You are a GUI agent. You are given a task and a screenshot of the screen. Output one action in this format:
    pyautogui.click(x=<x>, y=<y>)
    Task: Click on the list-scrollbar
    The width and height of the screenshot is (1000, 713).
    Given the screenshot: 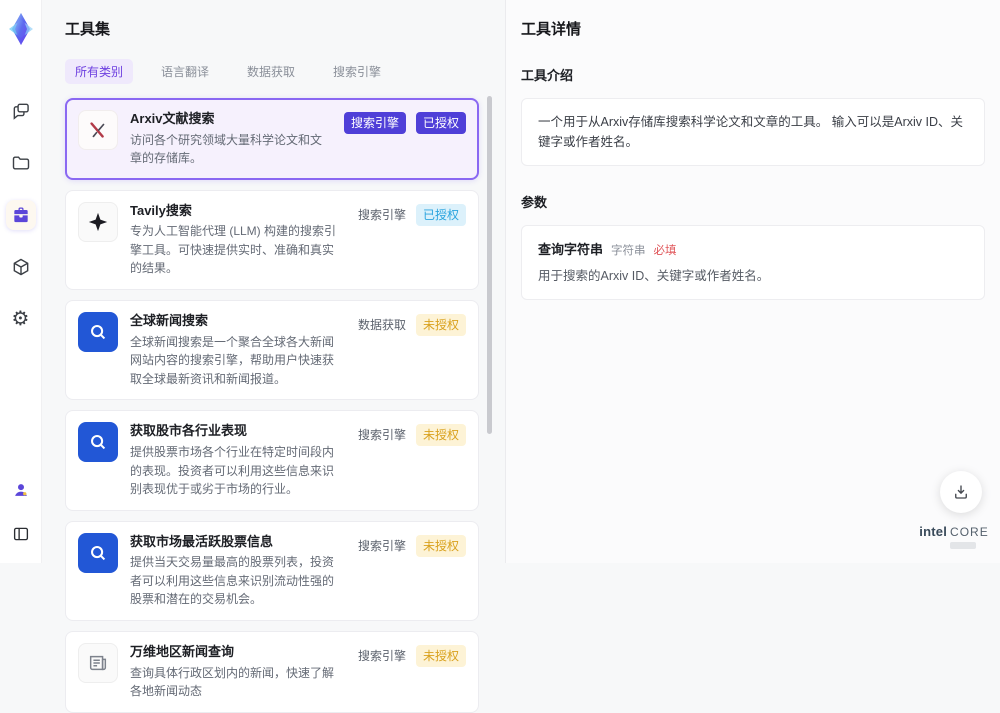 What is the action you would take?
    pyautogui.click(x=489, y=265)
    